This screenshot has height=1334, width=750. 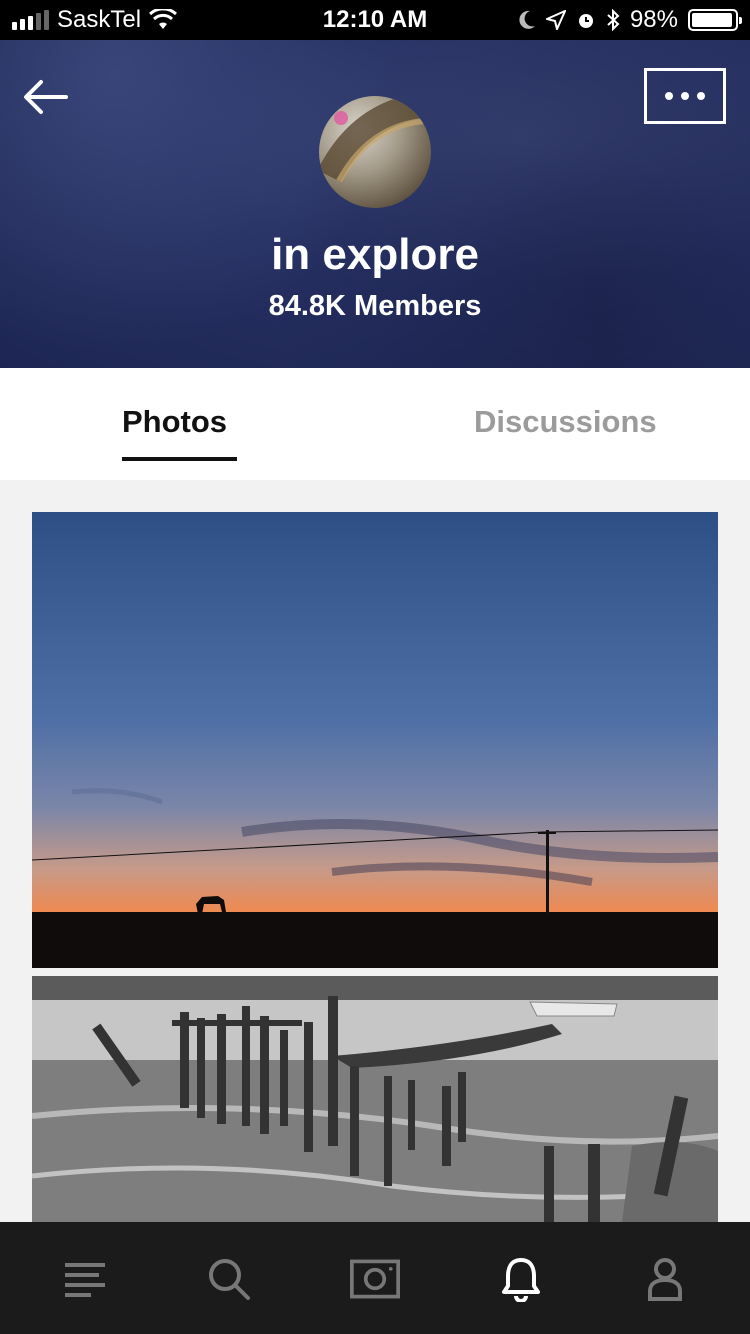 I want to click on nav-profile, so click(x=665, y=1279).